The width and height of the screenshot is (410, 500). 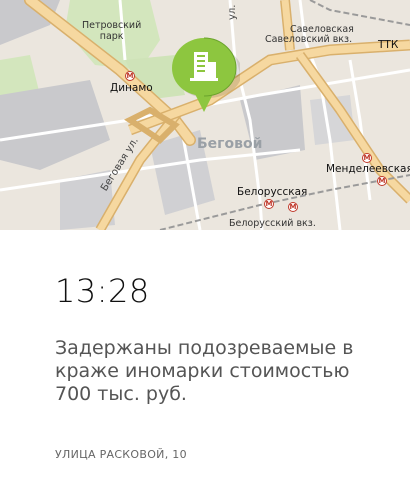 I want to click on map-label-belorusskaya: Белорусская, so click(x=272, y=192).